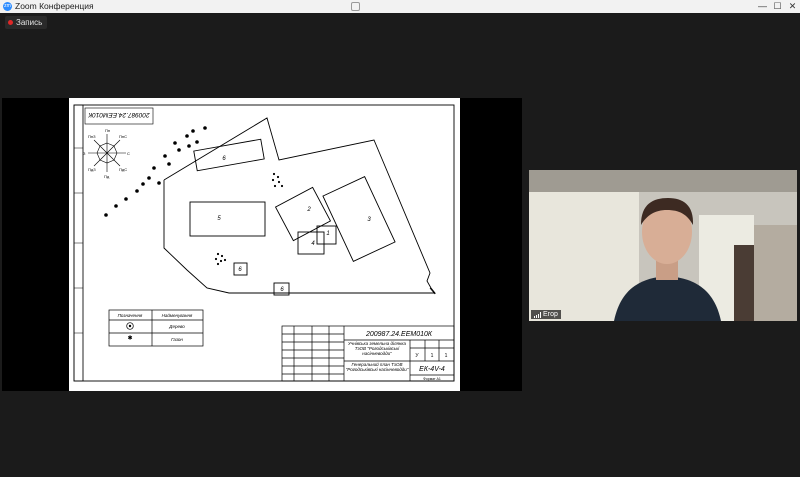 The height and width of the screenshot is (477, 800). What do you see at coordinates (400, 6) in the screenshot?
I see `title-bar: zm Zoom Конференция — ☐ ✕` at bounding box center [400, 6].